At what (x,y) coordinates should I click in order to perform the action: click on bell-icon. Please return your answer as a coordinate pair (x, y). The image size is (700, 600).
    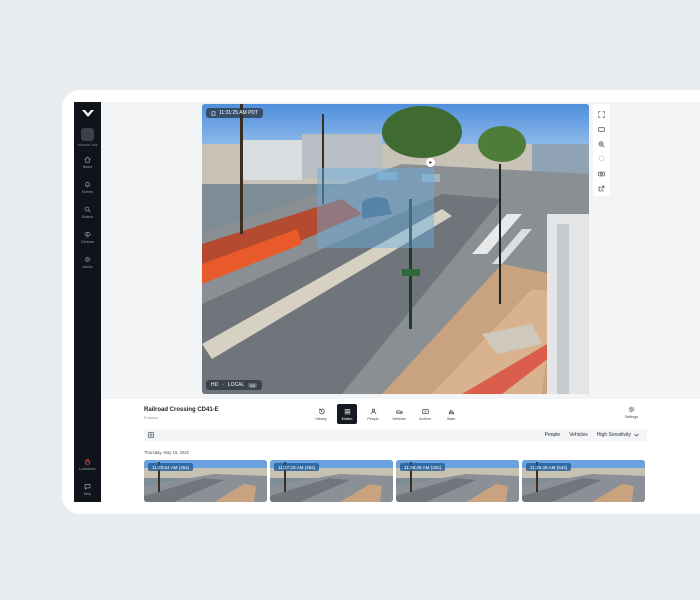
    Looking at the image, I should click on (87, 185).